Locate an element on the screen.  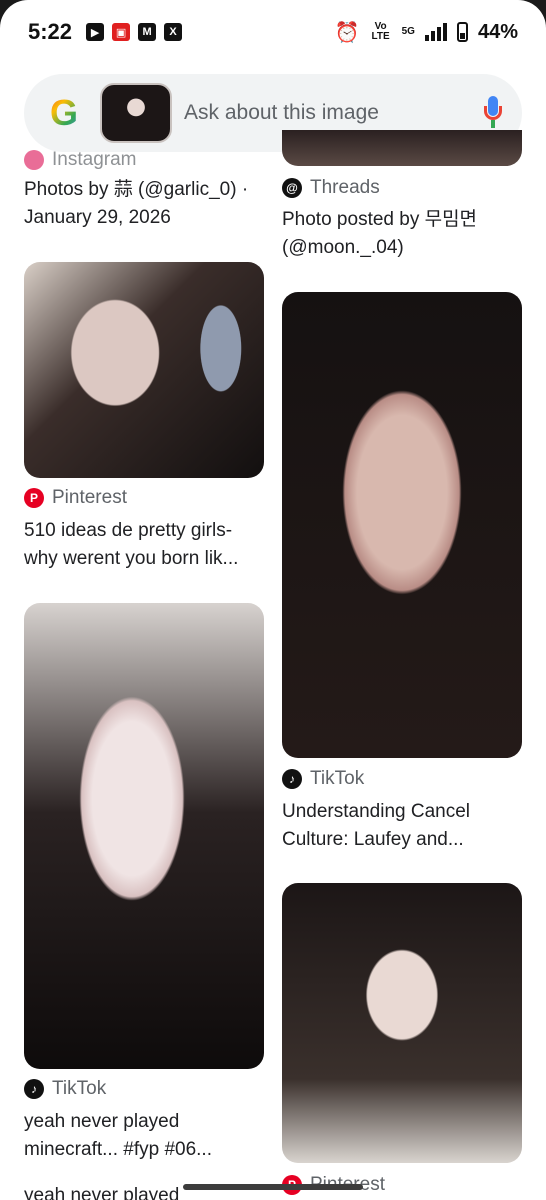
mic-icon is located at coordinates (493, 113).